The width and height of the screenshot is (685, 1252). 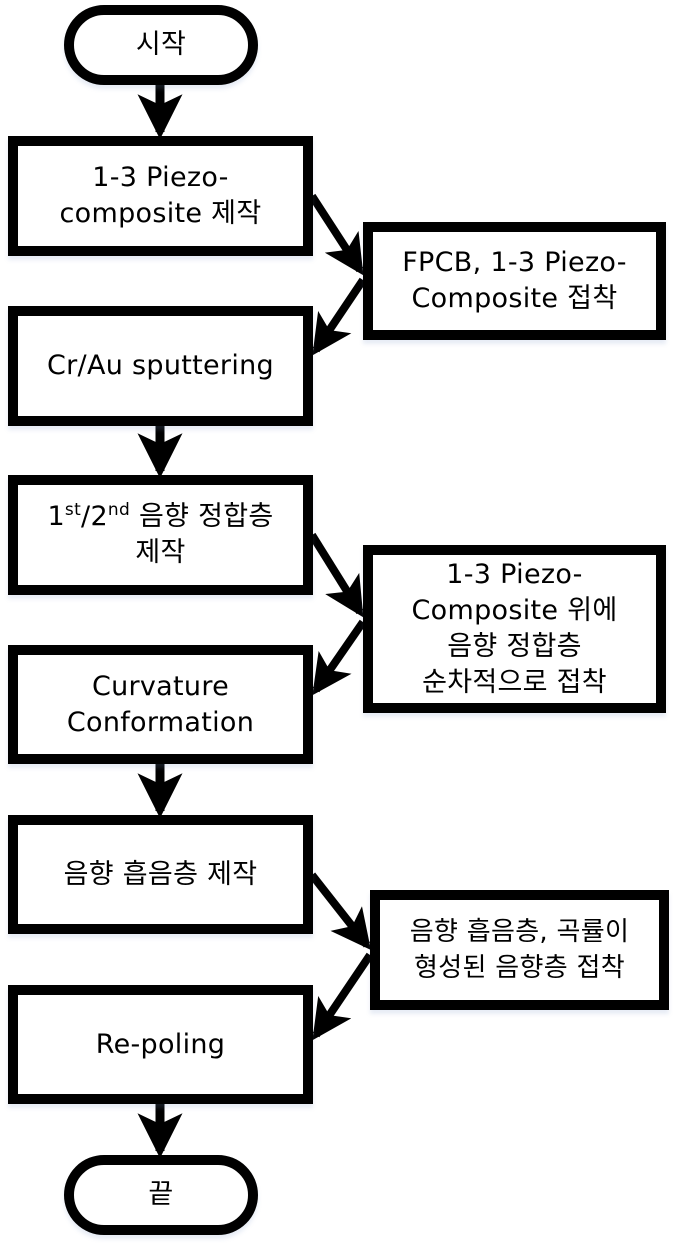 I want to click on side-step-backing-layer-bonding: 음향 흡음층, 곡률이 형성된 음향층 접착, so click(x=519, y=950).